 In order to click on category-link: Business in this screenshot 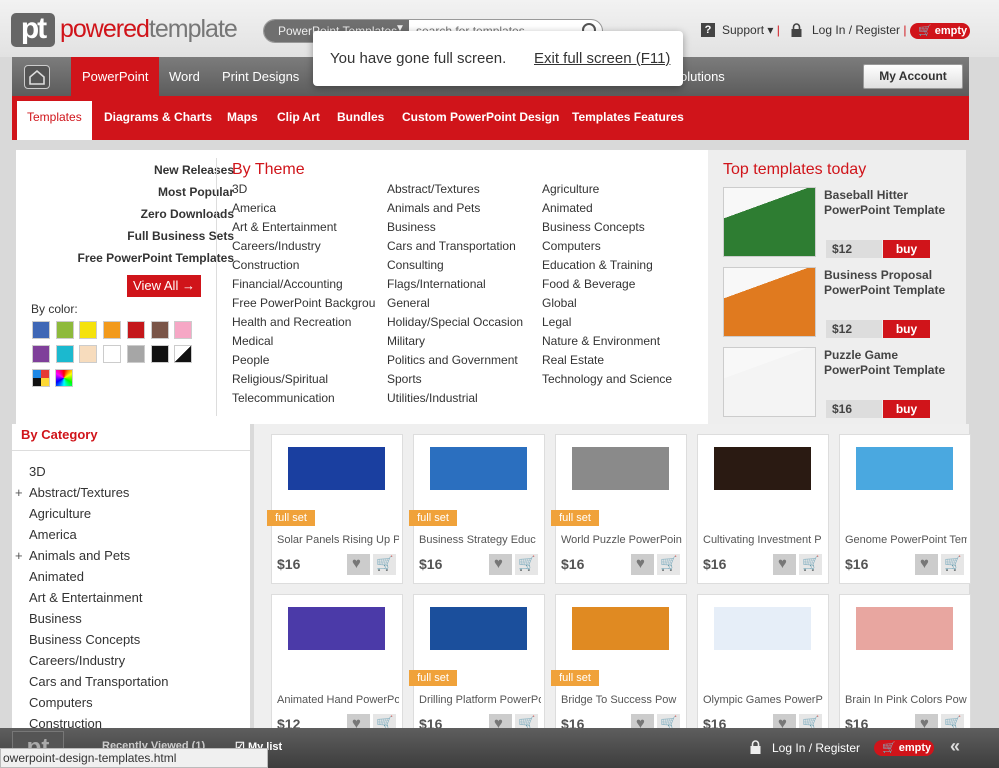, I will do `click(55, 618)`.